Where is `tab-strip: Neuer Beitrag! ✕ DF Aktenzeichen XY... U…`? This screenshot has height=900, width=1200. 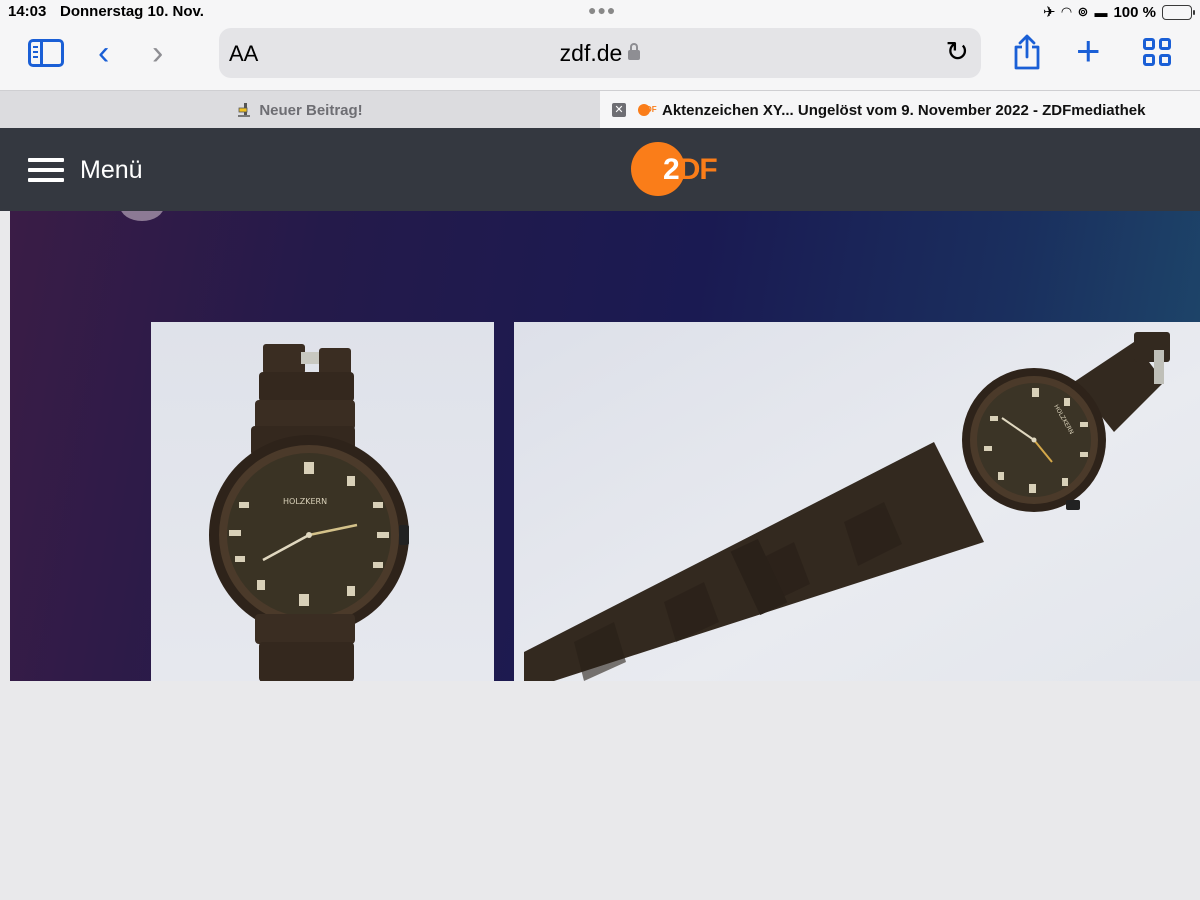 tab-strip: Neuer Beitrag! ✕ DF Aktenzeichen XY... U… is located at coordinates (600, 109).